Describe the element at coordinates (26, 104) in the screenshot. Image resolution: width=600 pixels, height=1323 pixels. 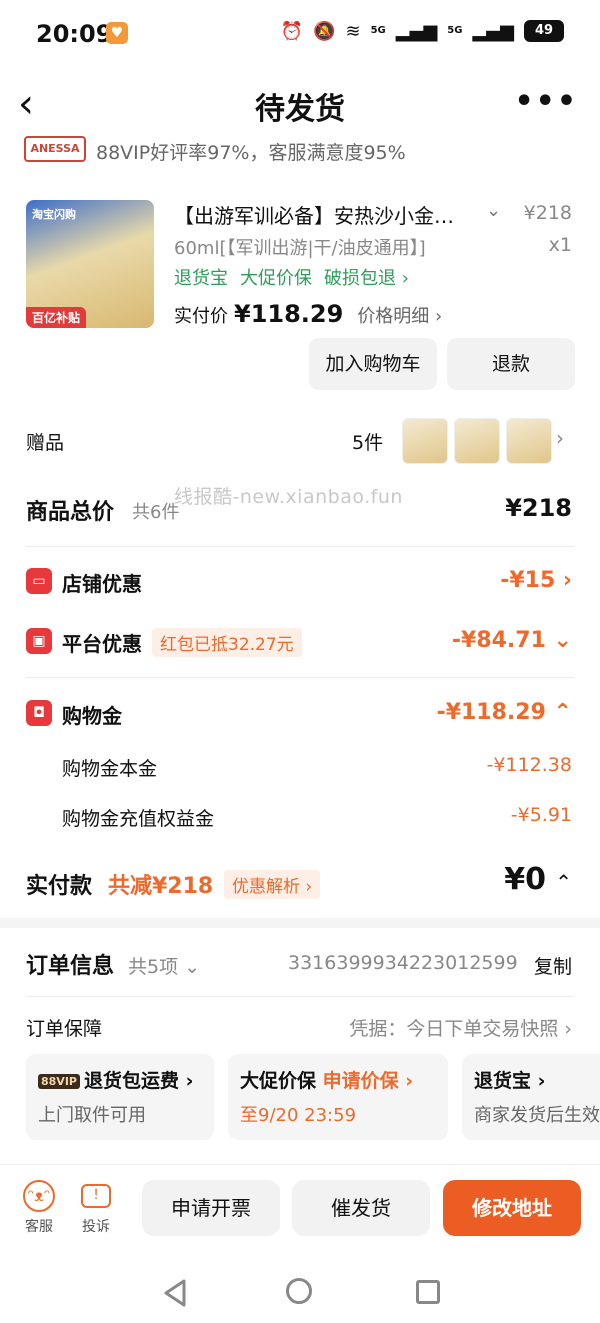
I see `back-arrow-icon: ‹` at that location.